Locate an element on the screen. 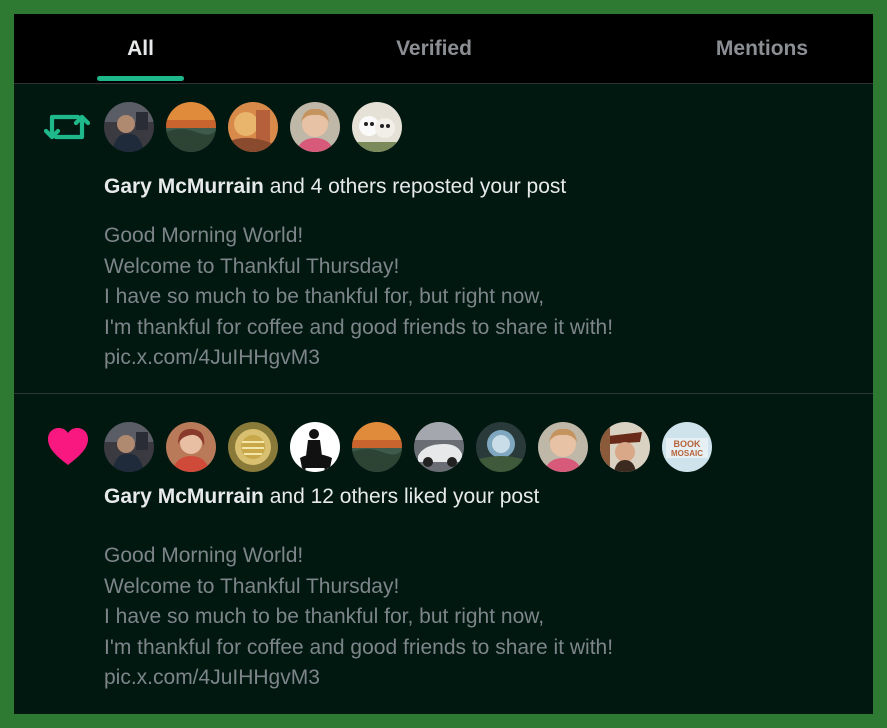 The image size is (887, 728). tab-verified: Verified is located at coordinates (434, 48).